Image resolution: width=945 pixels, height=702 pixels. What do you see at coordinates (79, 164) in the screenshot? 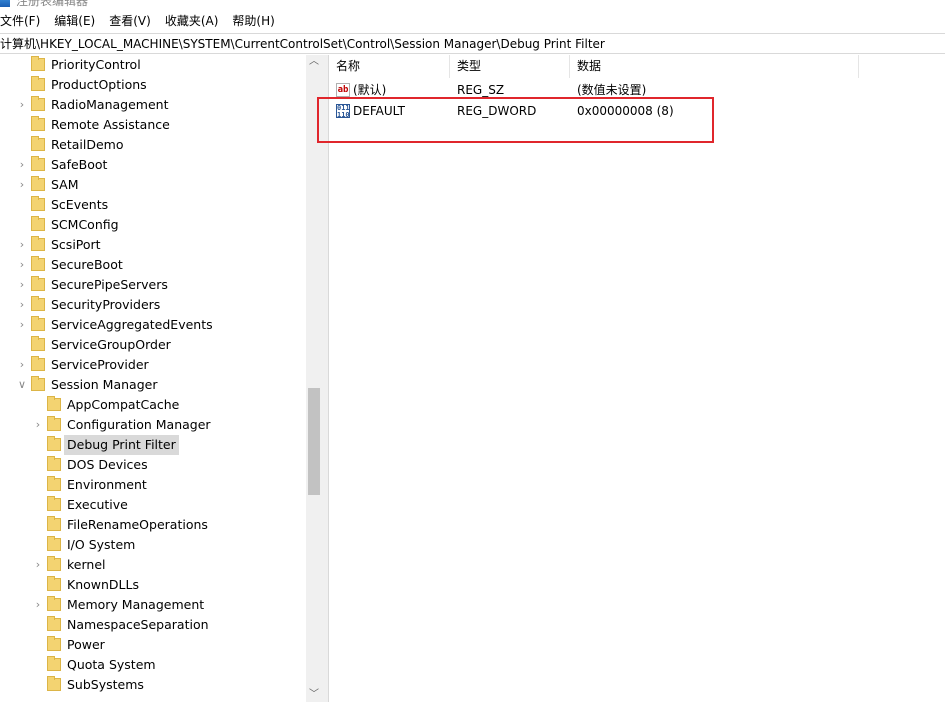
I see `tree-item-label: SafeBoot` at bounding box center [79, 164].